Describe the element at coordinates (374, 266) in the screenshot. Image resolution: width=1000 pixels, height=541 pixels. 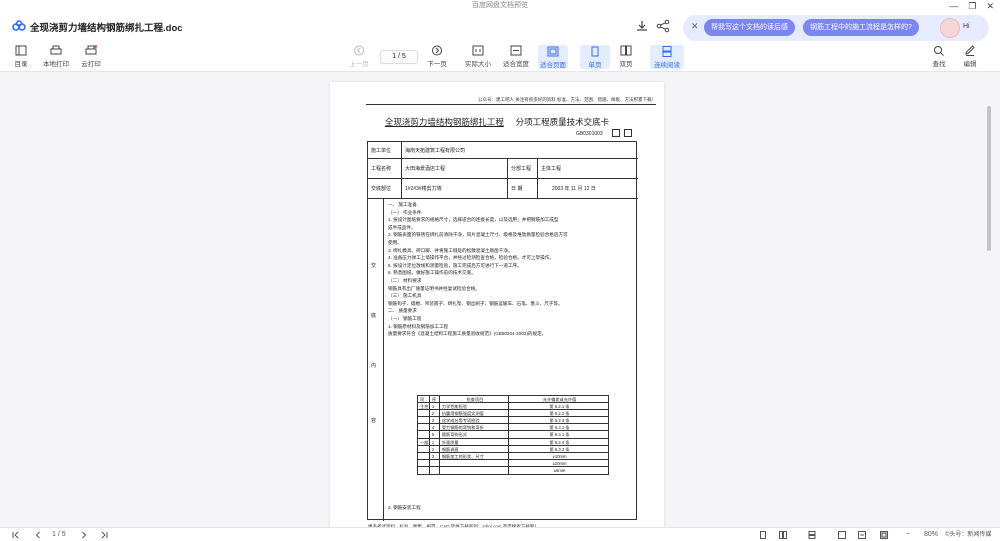
I see `side-label-1: 交` at that location.